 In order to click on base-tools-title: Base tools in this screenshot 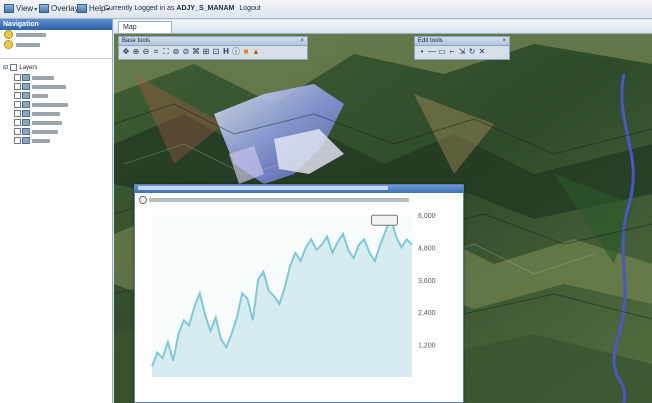, I will do `click(213, 41)`.